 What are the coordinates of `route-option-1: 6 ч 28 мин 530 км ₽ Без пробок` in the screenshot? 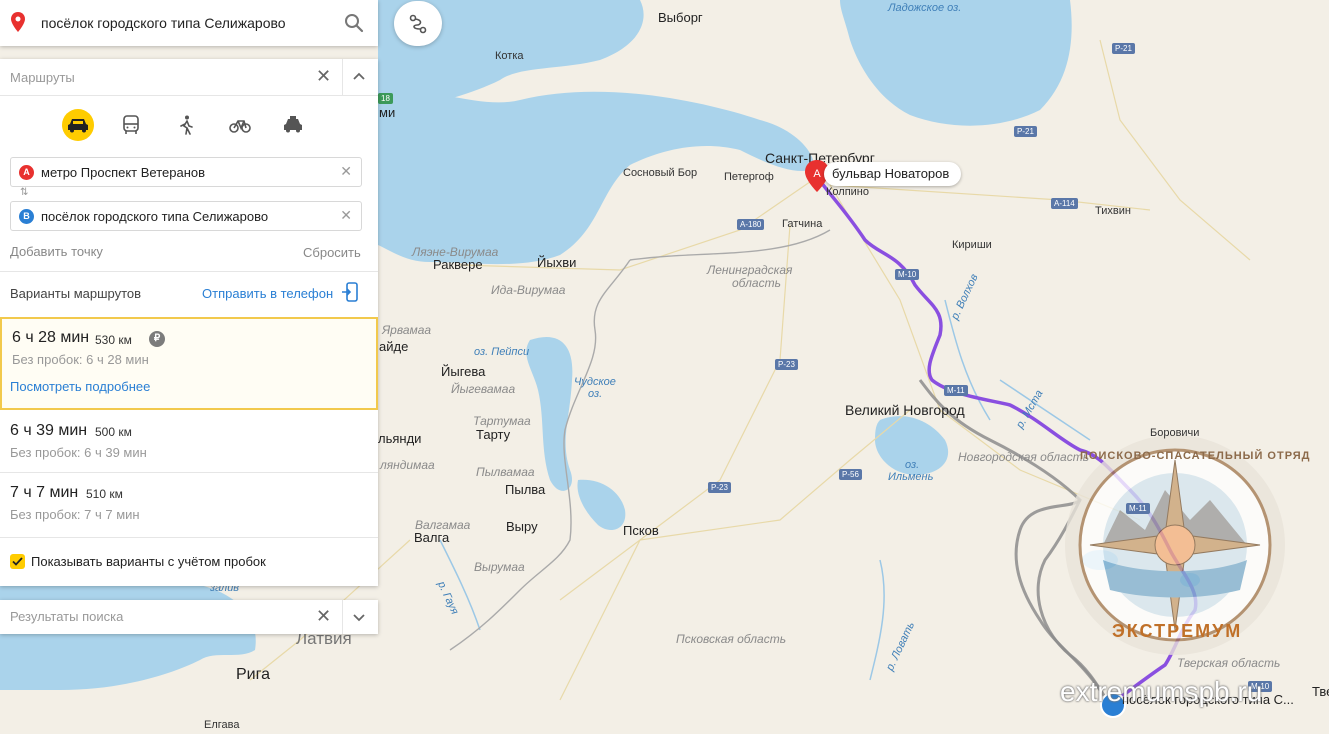 It's located at (189, 363).